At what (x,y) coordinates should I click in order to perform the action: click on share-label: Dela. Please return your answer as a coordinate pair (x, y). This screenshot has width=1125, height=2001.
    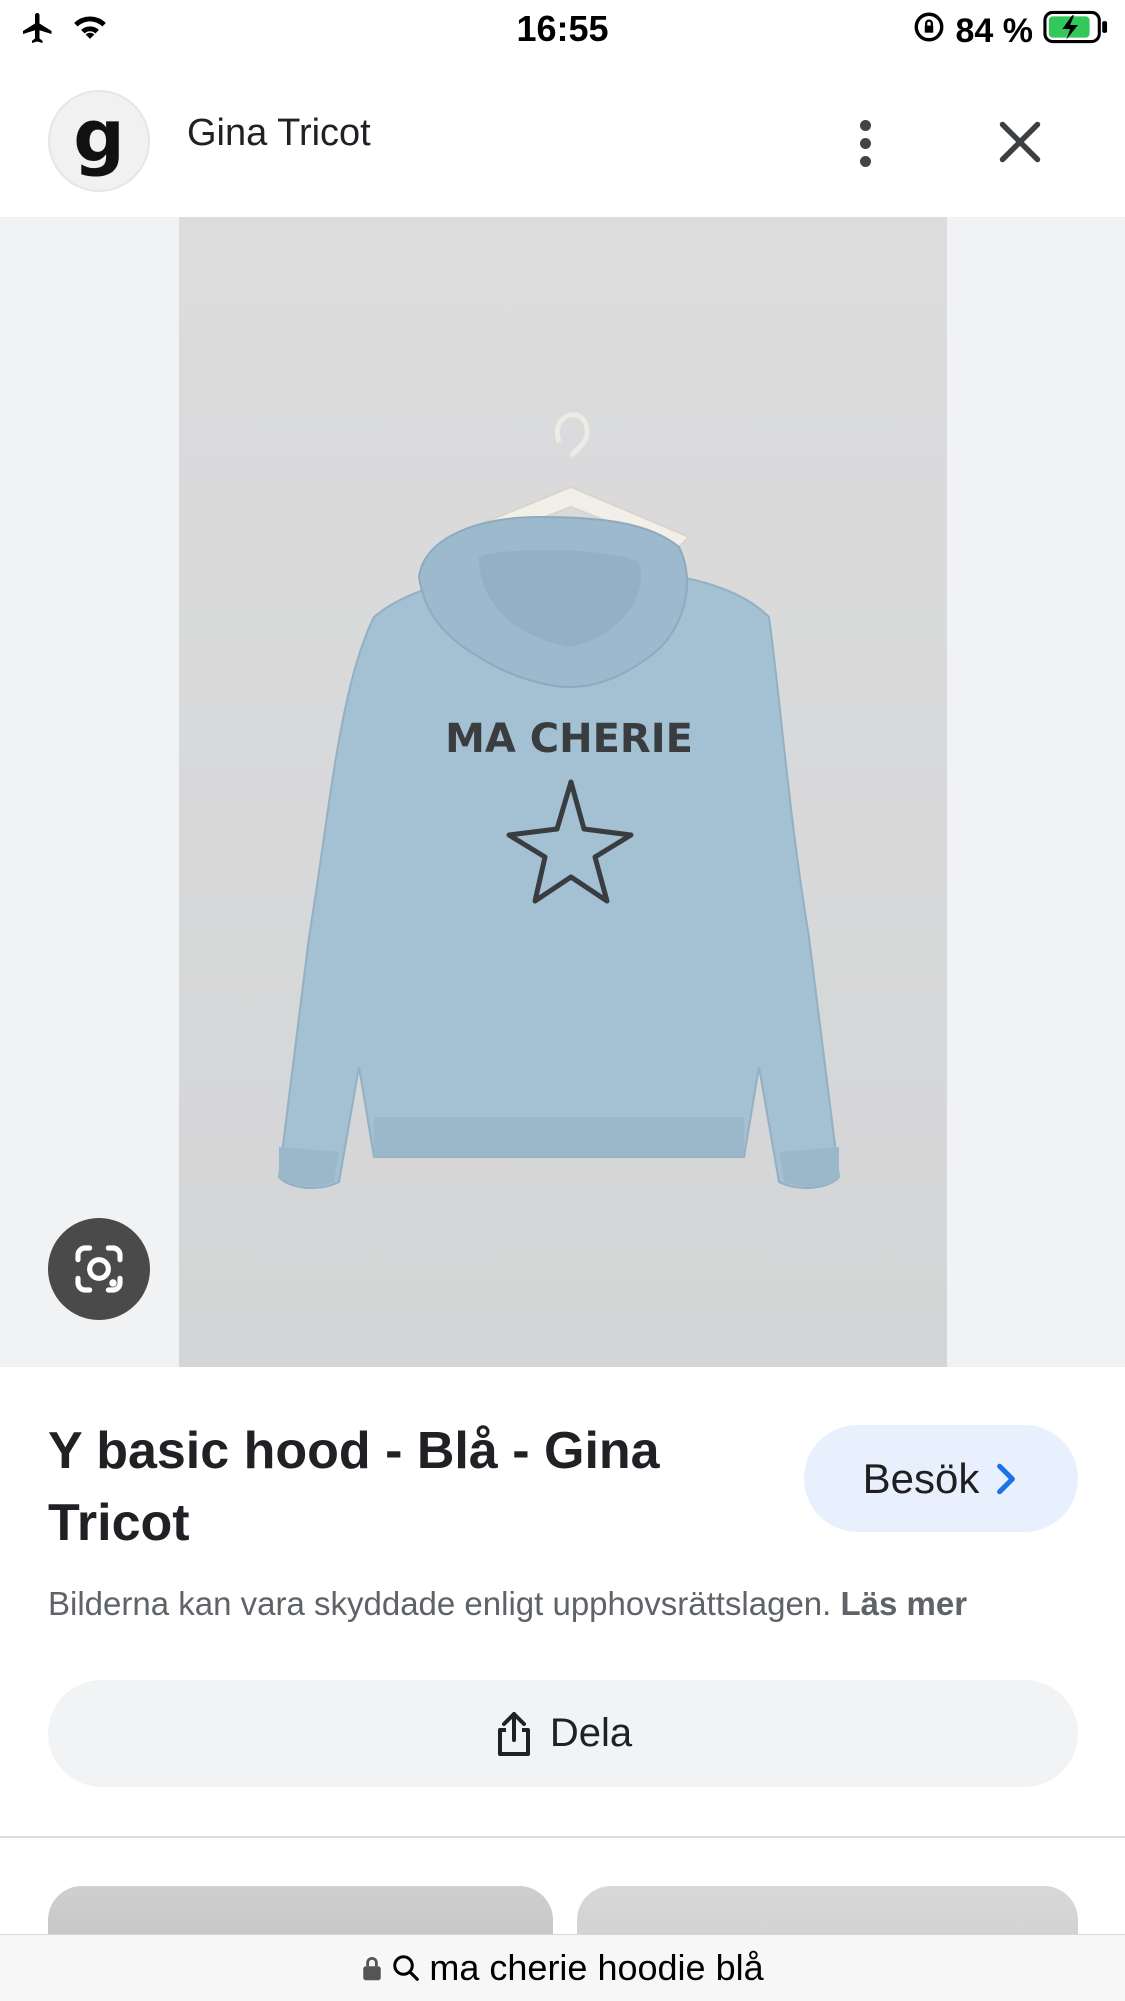
    Looking at the image, I should click on (591, 1733).